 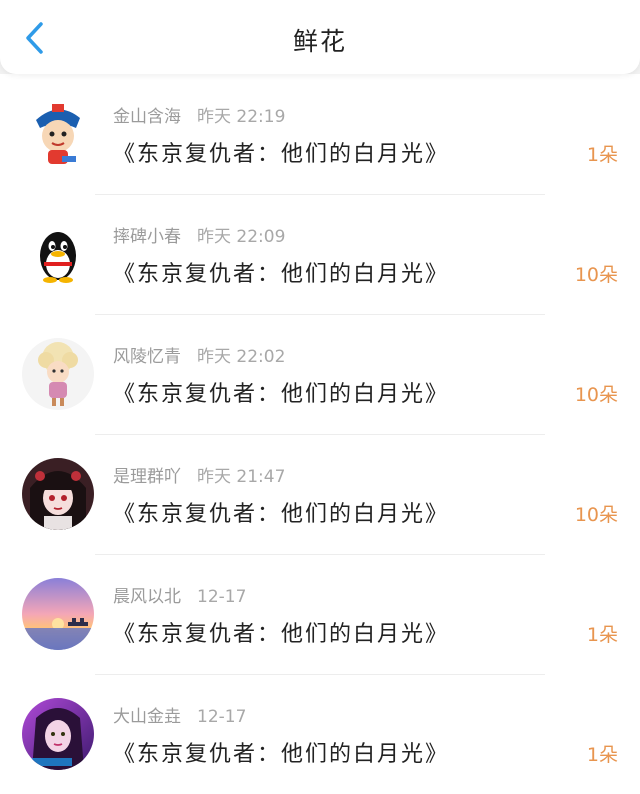 What do you see at coordinates (147, 357) in the screenshot?
I see `username: 风陵忆青` at bounding box center [147, 357].